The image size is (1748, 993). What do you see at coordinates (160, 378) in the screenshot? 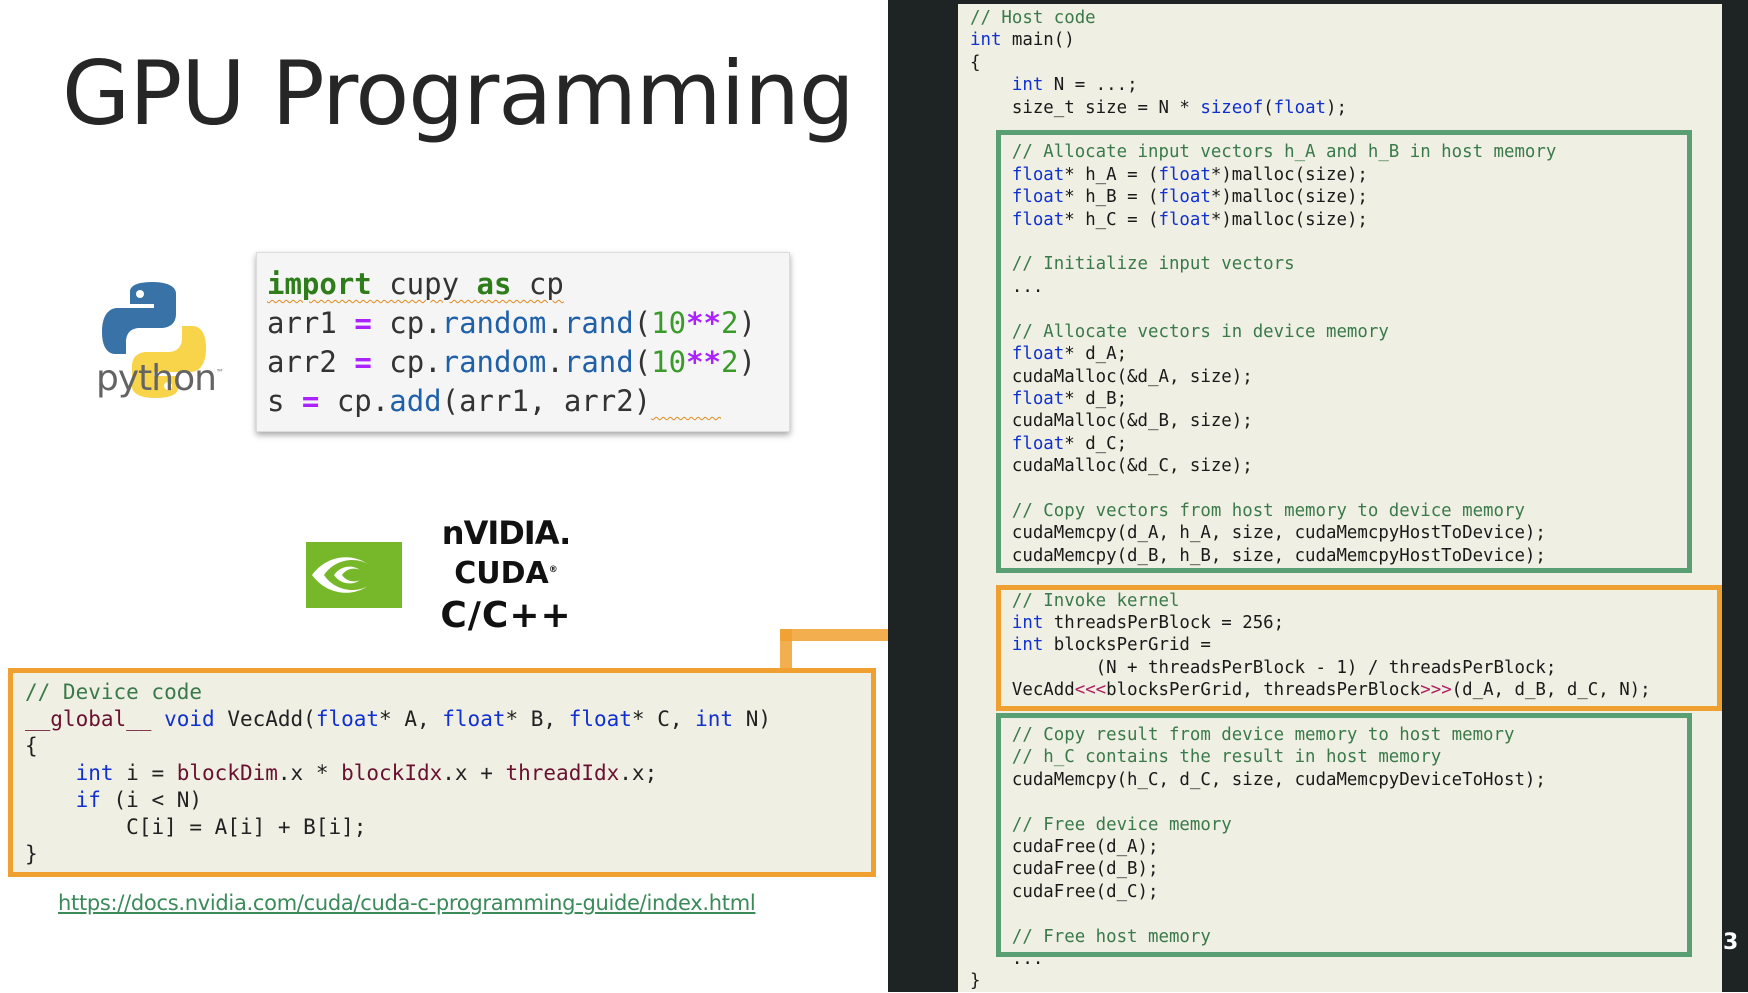
I see `python-wordmark: python™` at bounding box center [160, 378].